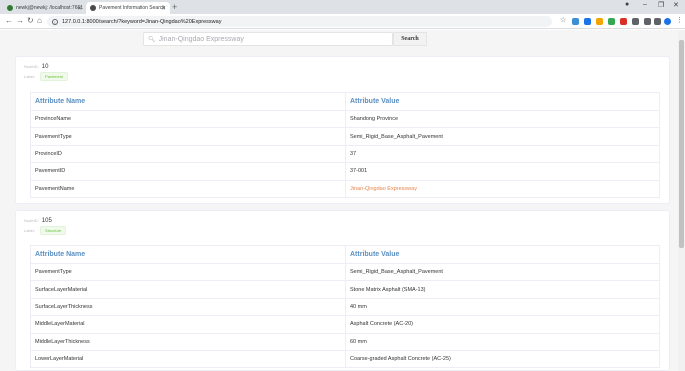 The width and height of the screenshot is (685, 371). Describe the element at coordinates (502, 307) in the screenshot. I see `attribute-value-cell: 40 mm` at that location.